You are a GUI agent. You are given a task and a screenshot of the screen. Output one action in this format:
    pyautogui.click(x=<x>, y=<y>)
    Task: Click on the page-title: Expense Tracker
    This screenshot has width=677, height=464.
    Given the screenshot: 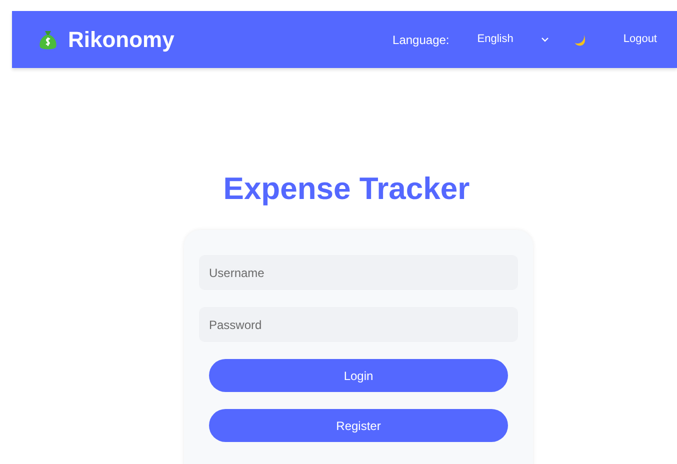 What is the action you would take?
    pyautogui.click(x=346, y=188)
    